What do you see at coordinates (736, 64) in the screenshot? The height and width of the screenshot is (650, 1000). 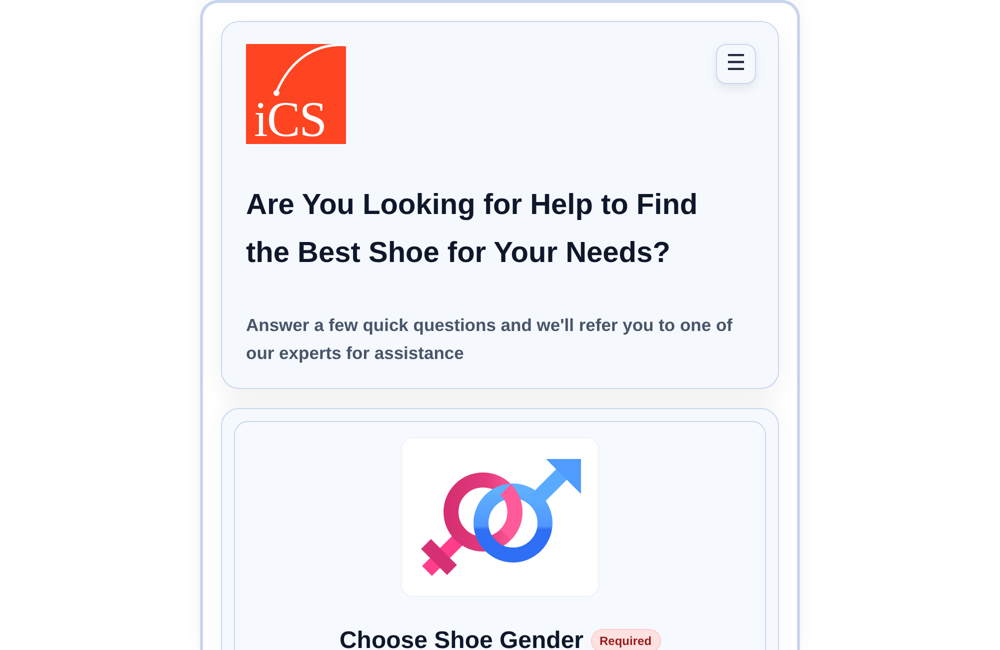 I see `menu-button: ☰` at bounding box center [736, 64].